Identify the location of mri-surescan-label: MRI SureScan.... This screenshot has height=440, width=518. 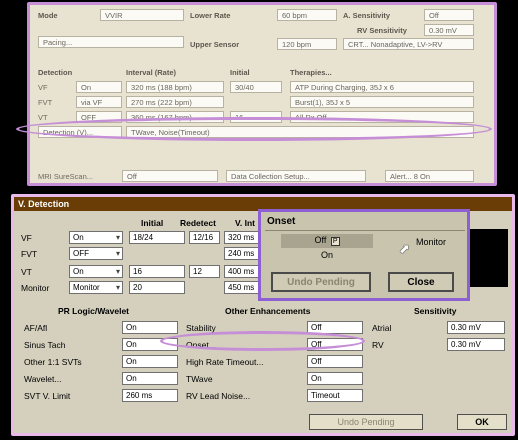
(65, 176).